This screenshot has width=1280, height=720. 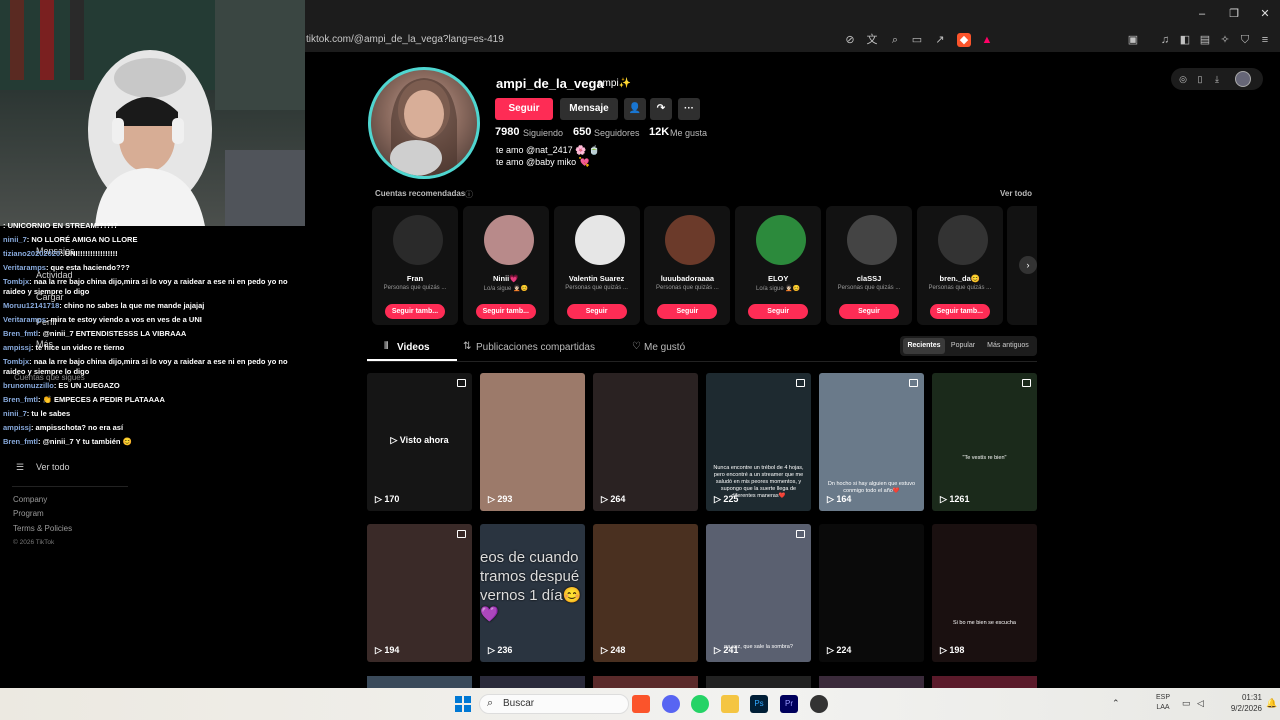 I want to click on taskbar-search, so click(x=554, y=704).